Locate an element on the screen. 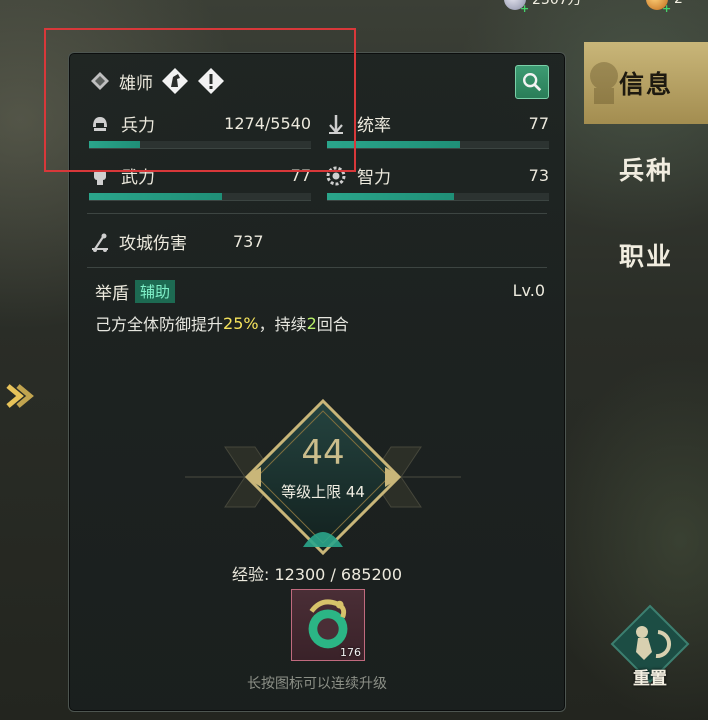 Image resolution: width=708 pixels, height=720 pixels. force-value: 77 is located at coordinates (300, 175).